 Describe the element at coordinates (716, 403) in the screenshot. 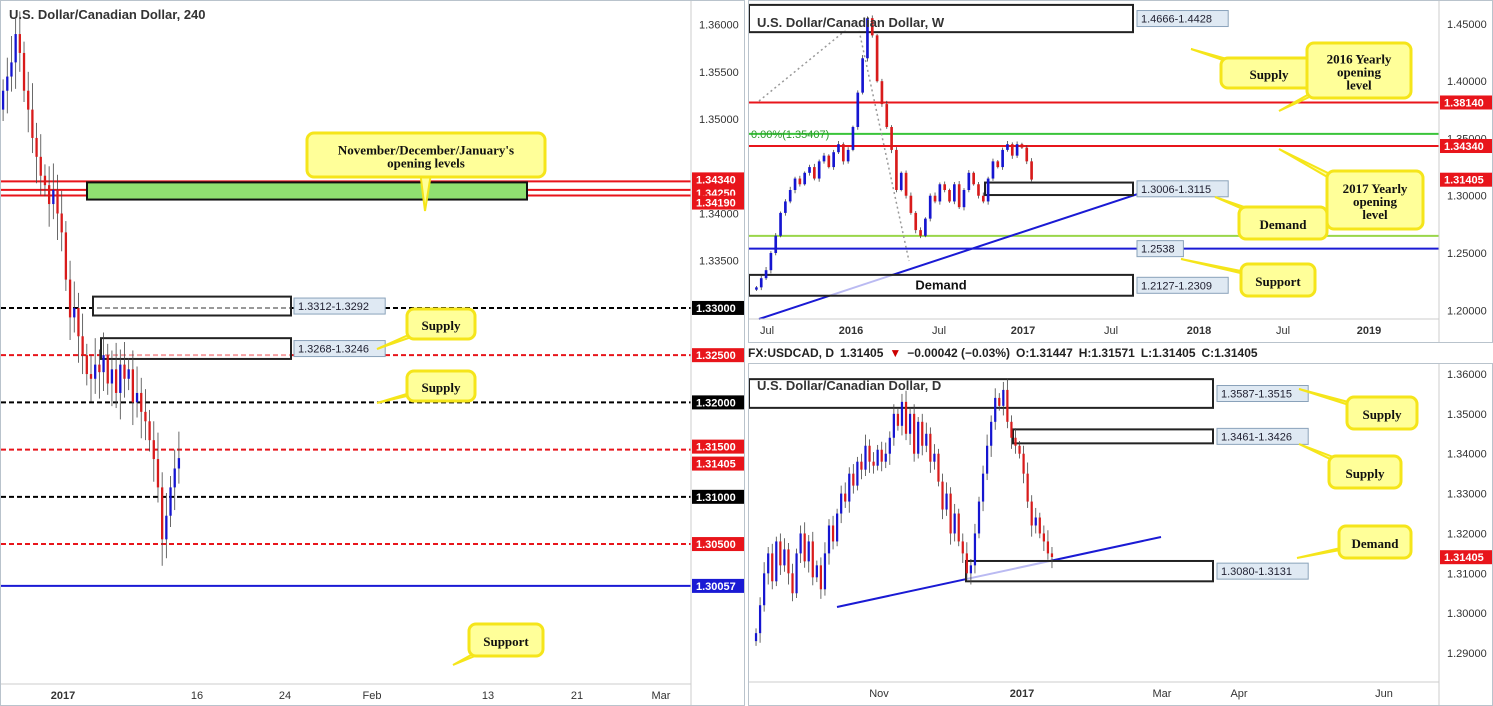

I see `h4-price-tag-label: 1.32000` at that location.